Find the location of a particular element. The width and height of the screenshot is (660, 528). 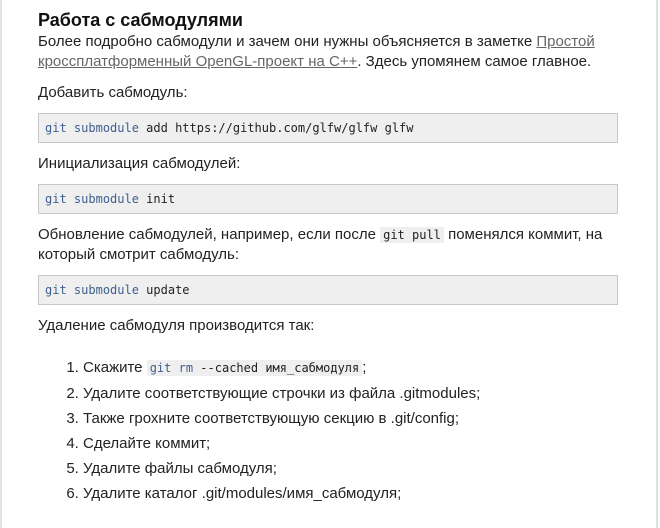

add-submodule-label: Добавить сабмодуль: is located at coordinates (113, 92).